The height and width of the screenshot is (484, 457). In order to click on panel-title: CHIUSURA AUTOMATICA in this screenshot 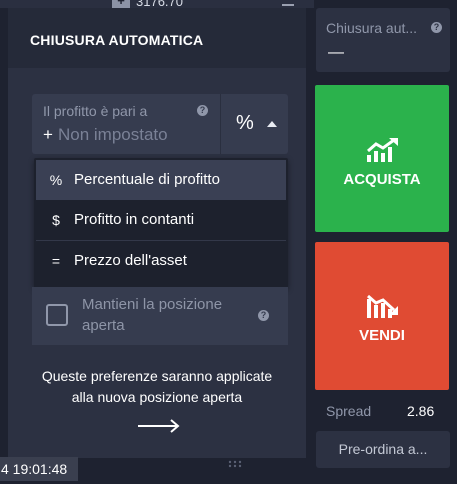, I will do `click(157, 38)`.